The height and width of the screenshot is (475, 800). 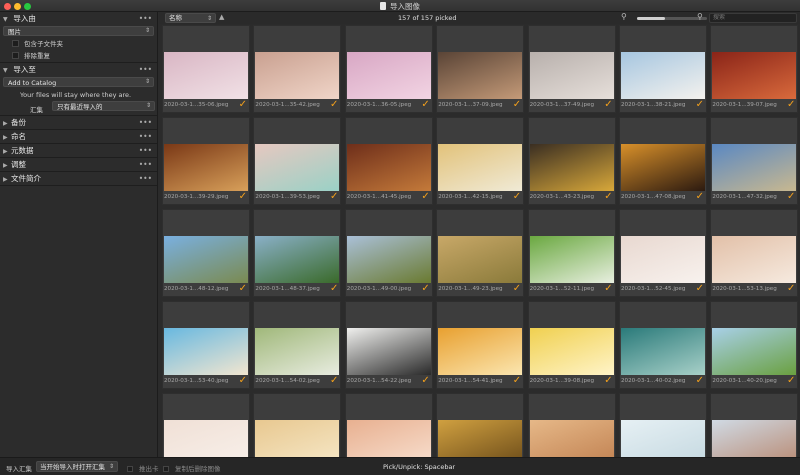 I want to click on thumbnail-cell: 2020-03-1...42-15.jpeg ✓, so click(x=480, y=161).